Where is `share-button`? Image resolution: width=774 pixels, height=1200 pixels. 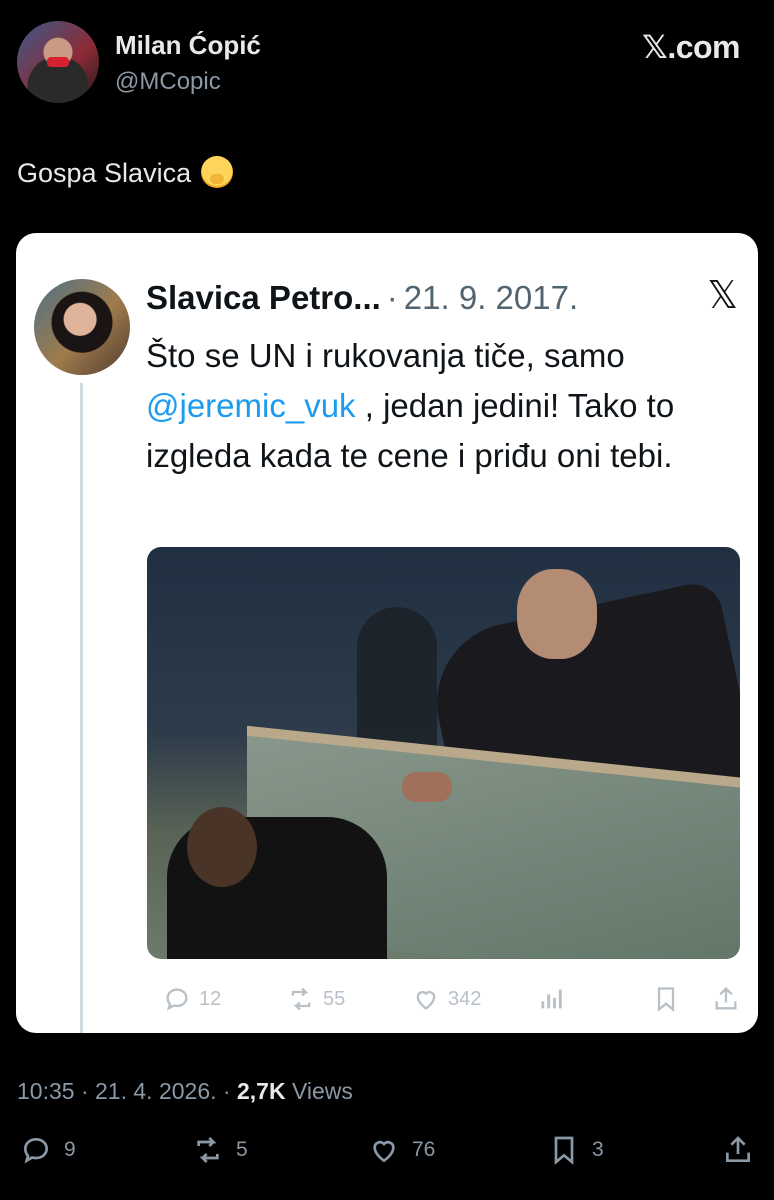
share-button is located at coordinates (738, 1150).